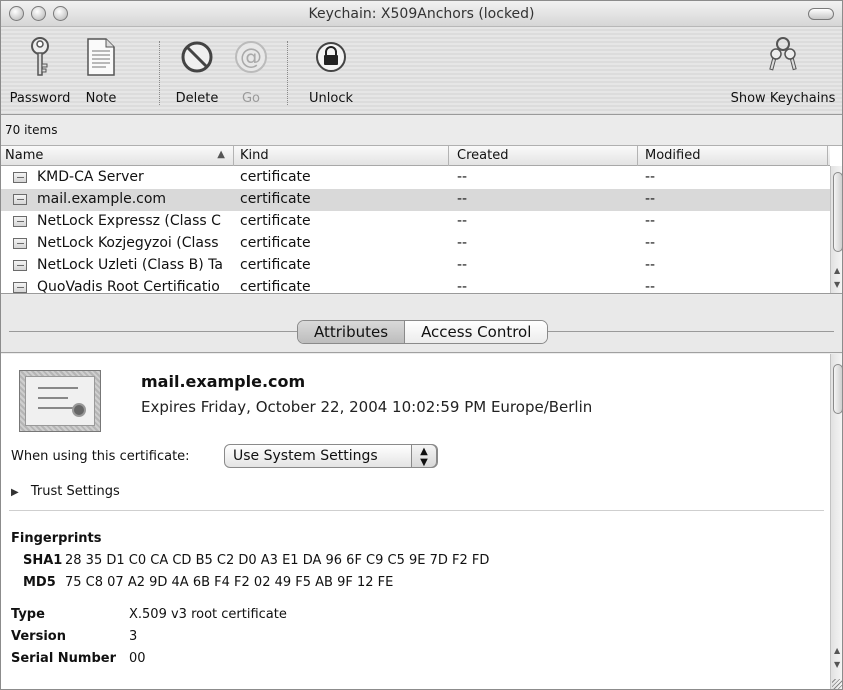  What do you see at coordinates (102, 199) in the screenshot?
I see `row-name: mail.example.com` at bounding box center [102, 199].